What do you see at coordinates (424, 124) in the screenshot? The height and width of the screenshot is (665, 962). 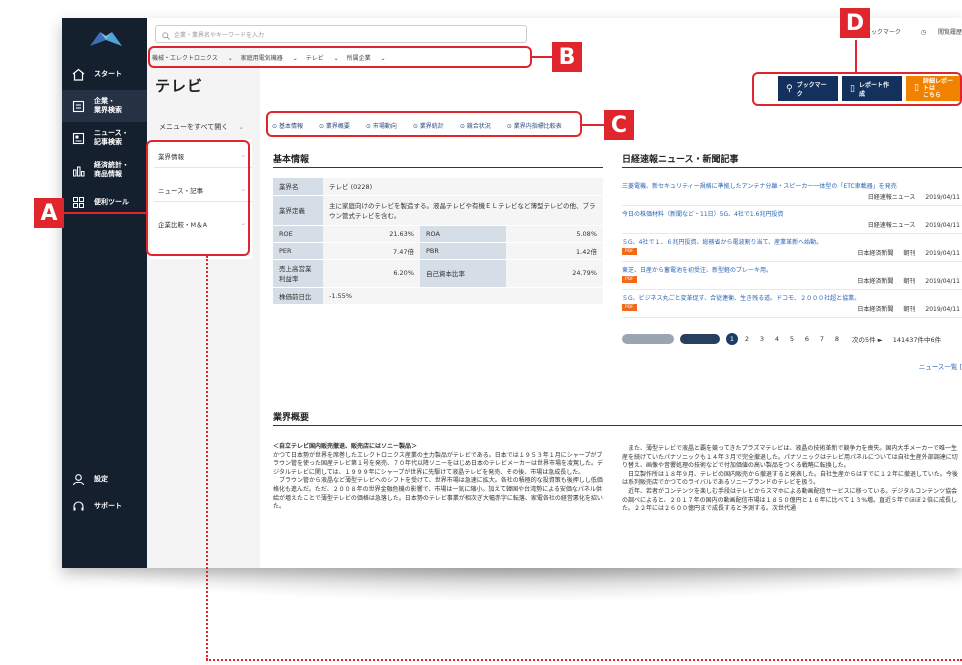 I see `annotation-box-c` at bounding box center [424, 124].